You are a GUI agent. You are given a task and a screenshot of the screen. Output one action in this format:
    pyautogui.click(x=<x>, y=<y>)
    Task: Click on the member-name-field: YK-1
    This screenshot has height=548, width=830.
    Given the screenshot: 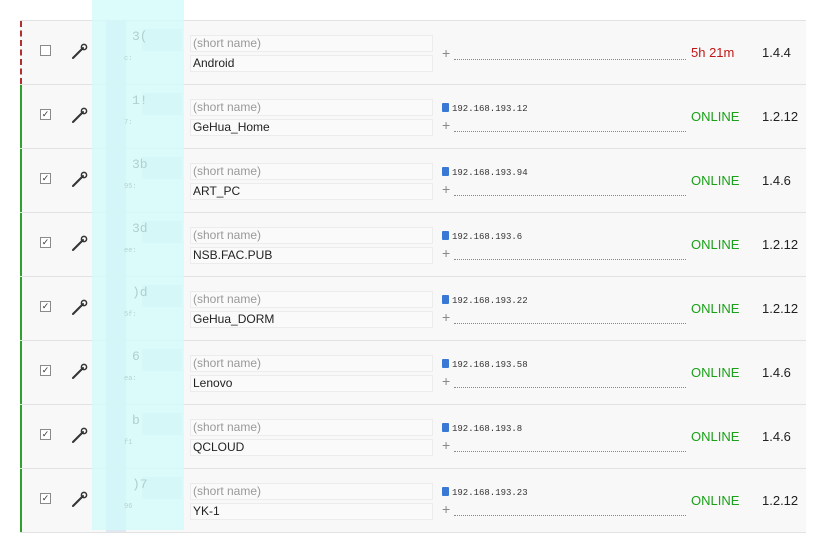 What is the action you would take?
    pyautogui.click(x=311, y=511)
    